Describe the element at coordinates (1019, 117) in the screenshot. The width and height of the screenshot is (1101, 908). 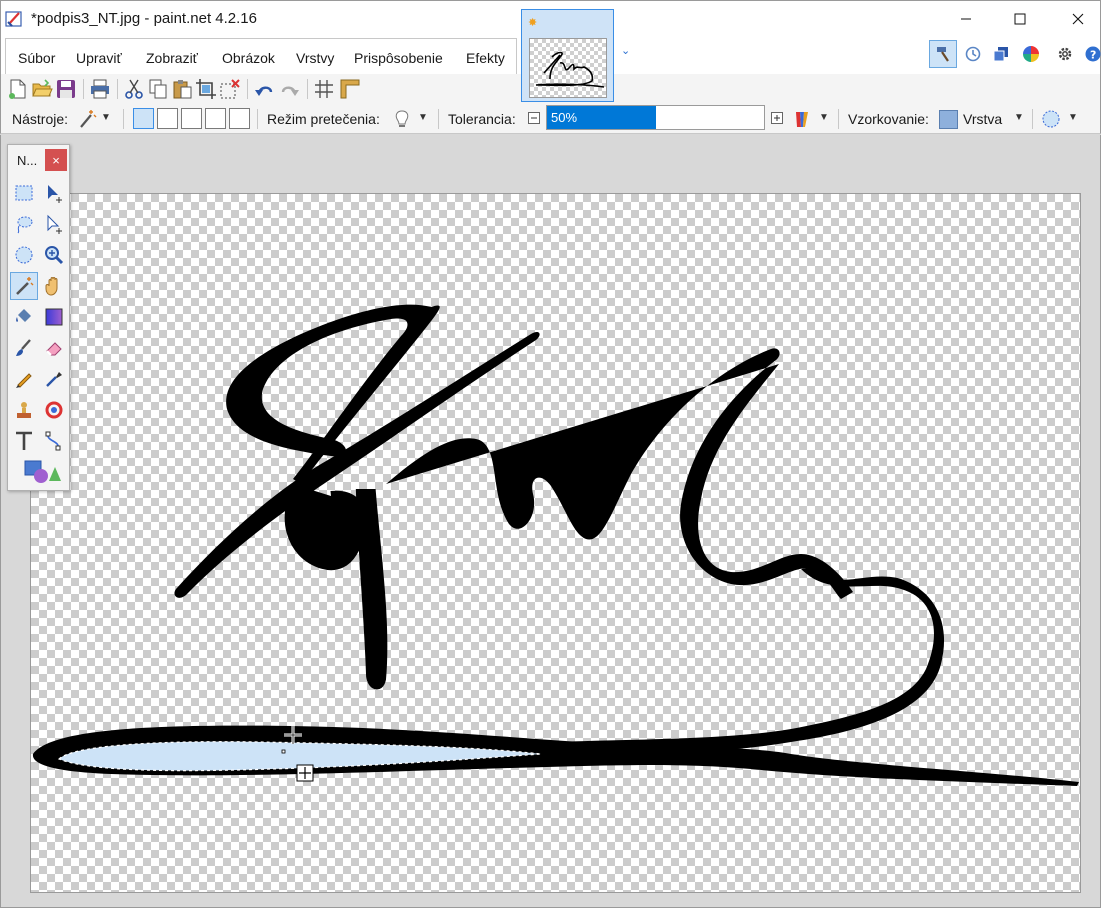
I see `sampling-dropdown-arrow: ▼` at that location.